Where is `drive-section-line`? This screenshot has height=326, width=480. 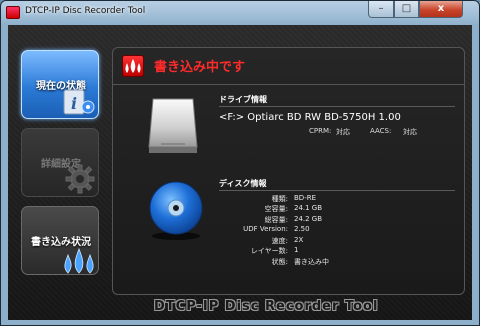
drive-section-line is located at coordinates (337, 106).